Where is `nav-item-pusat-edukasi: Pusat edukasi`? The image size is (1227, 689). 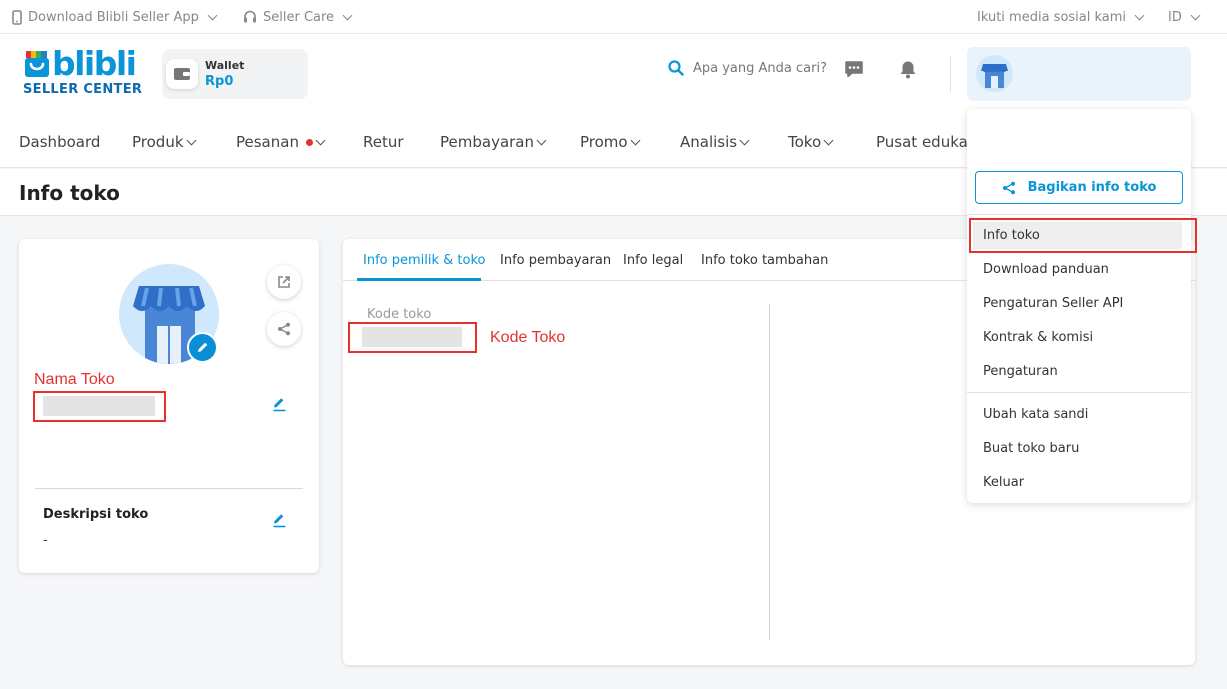 nav-item-pusat-edukasi: Pusat edukasi is located at coordinates (928, 142).